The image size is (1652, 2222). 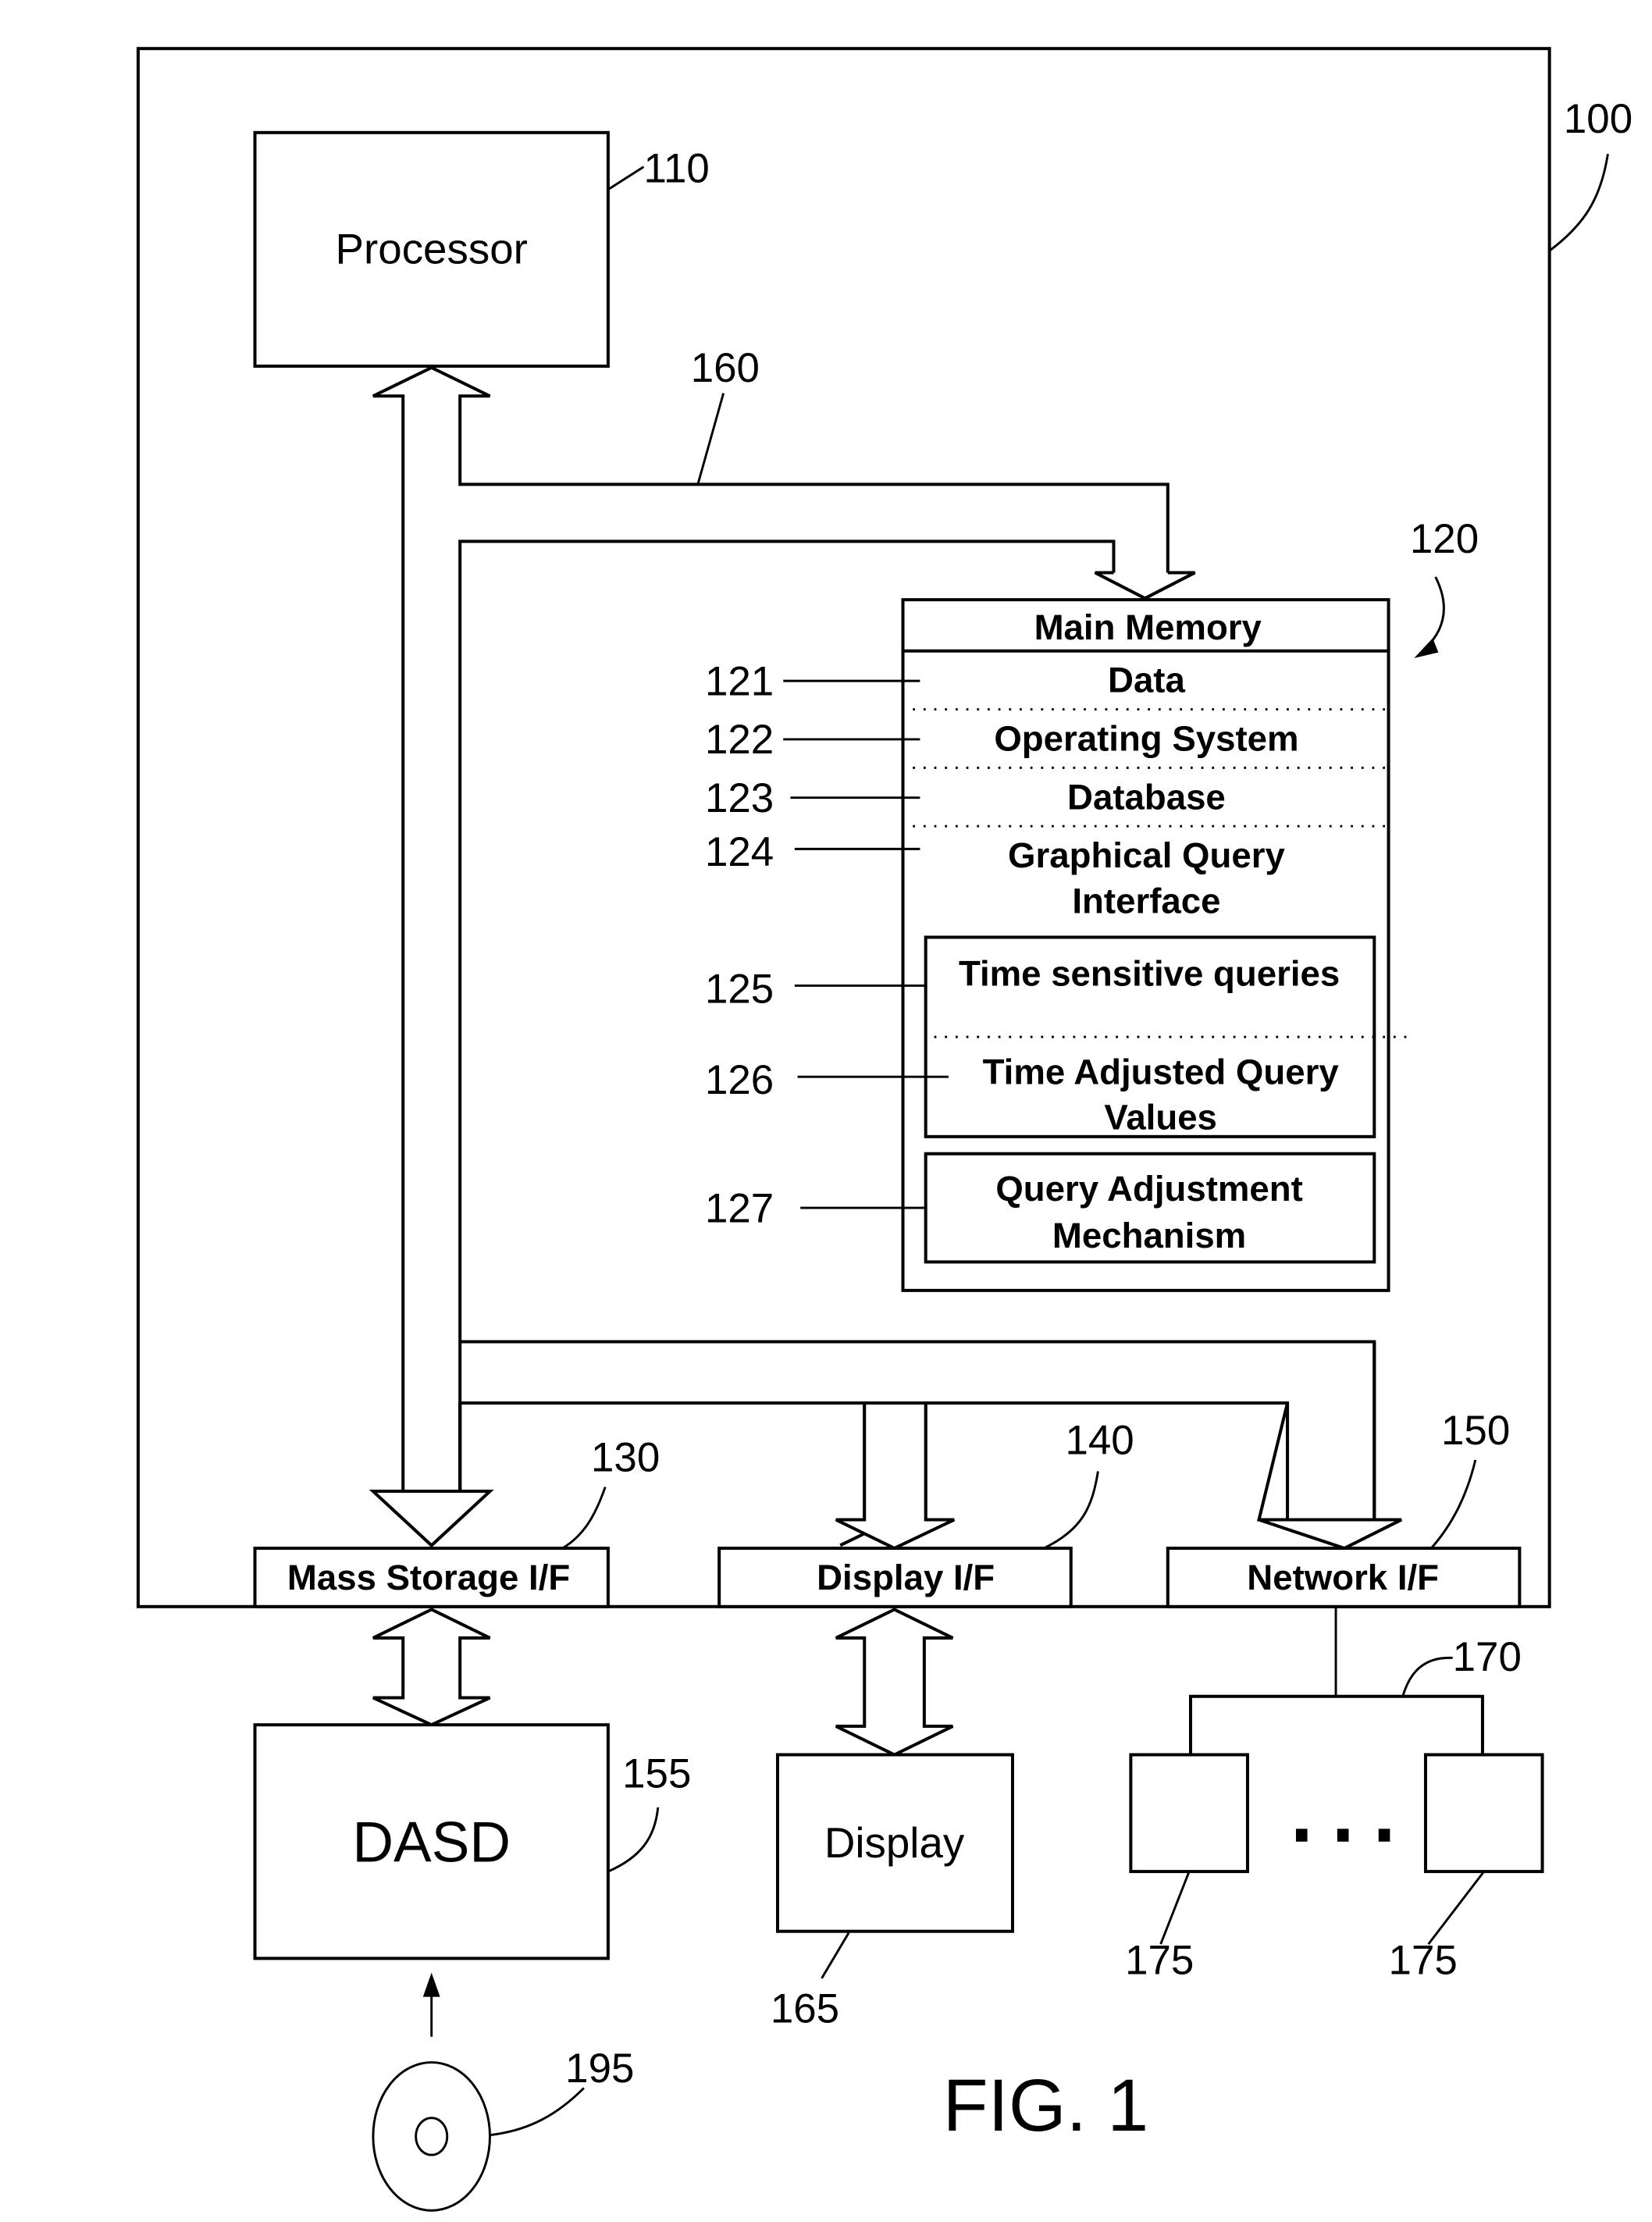 What do you see at coordinates (1161, 1071) in the screenshot?
I see `time-adjusted-values-line1: Time Adjusted Query` at bounding box center [1161, 1071].